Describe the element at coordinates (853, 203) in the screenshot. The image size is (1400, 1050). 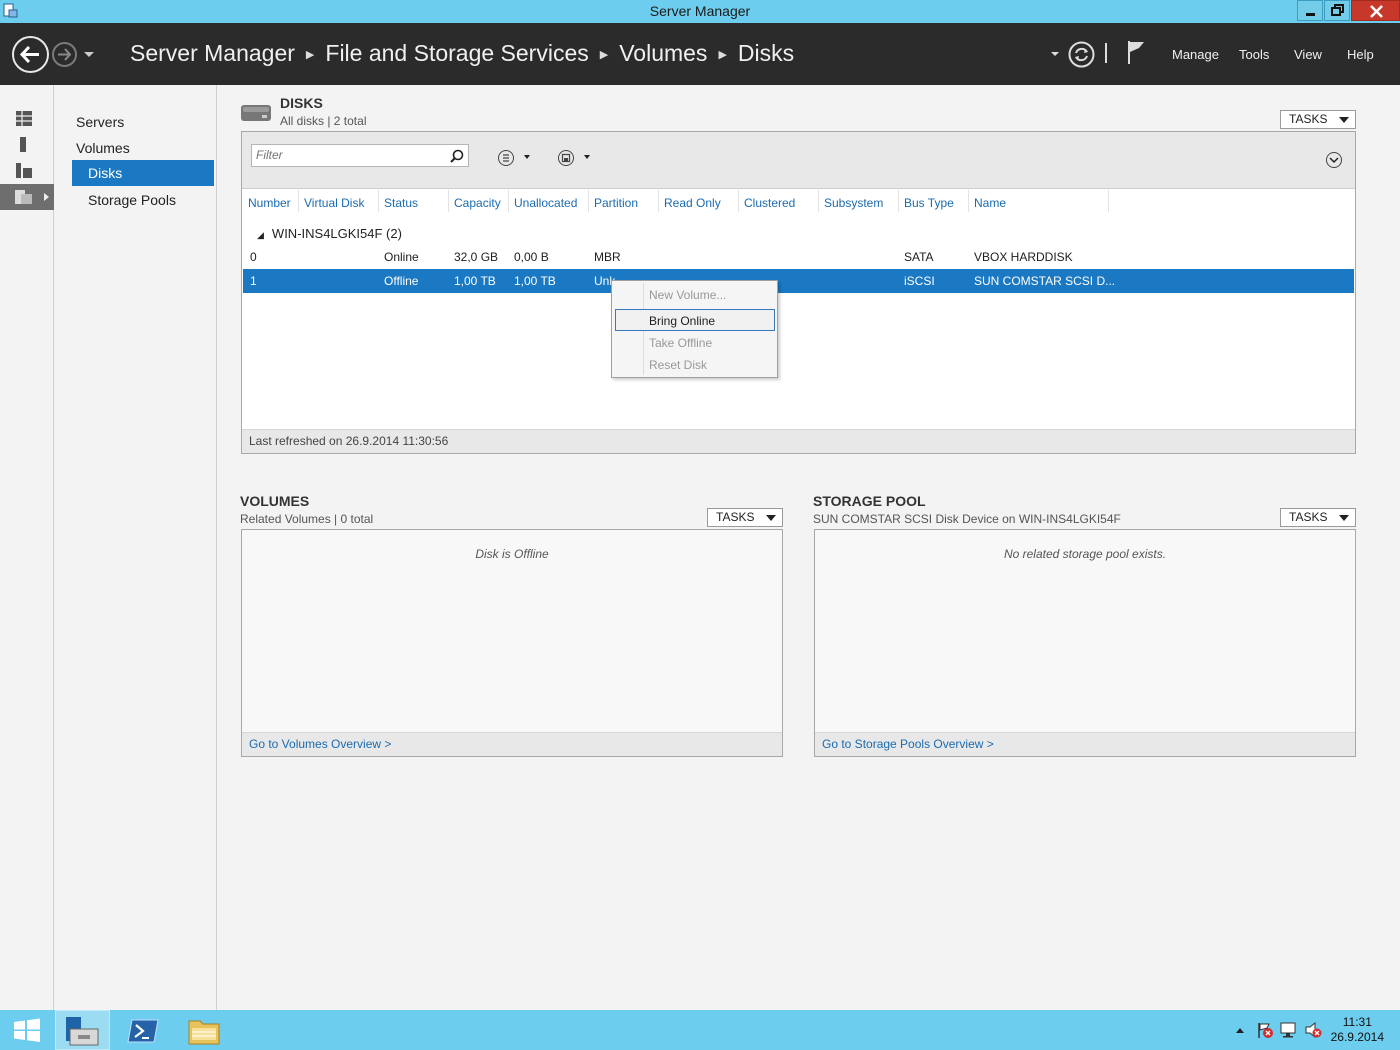
I see `col-subsystem: Subsystem` at that location.